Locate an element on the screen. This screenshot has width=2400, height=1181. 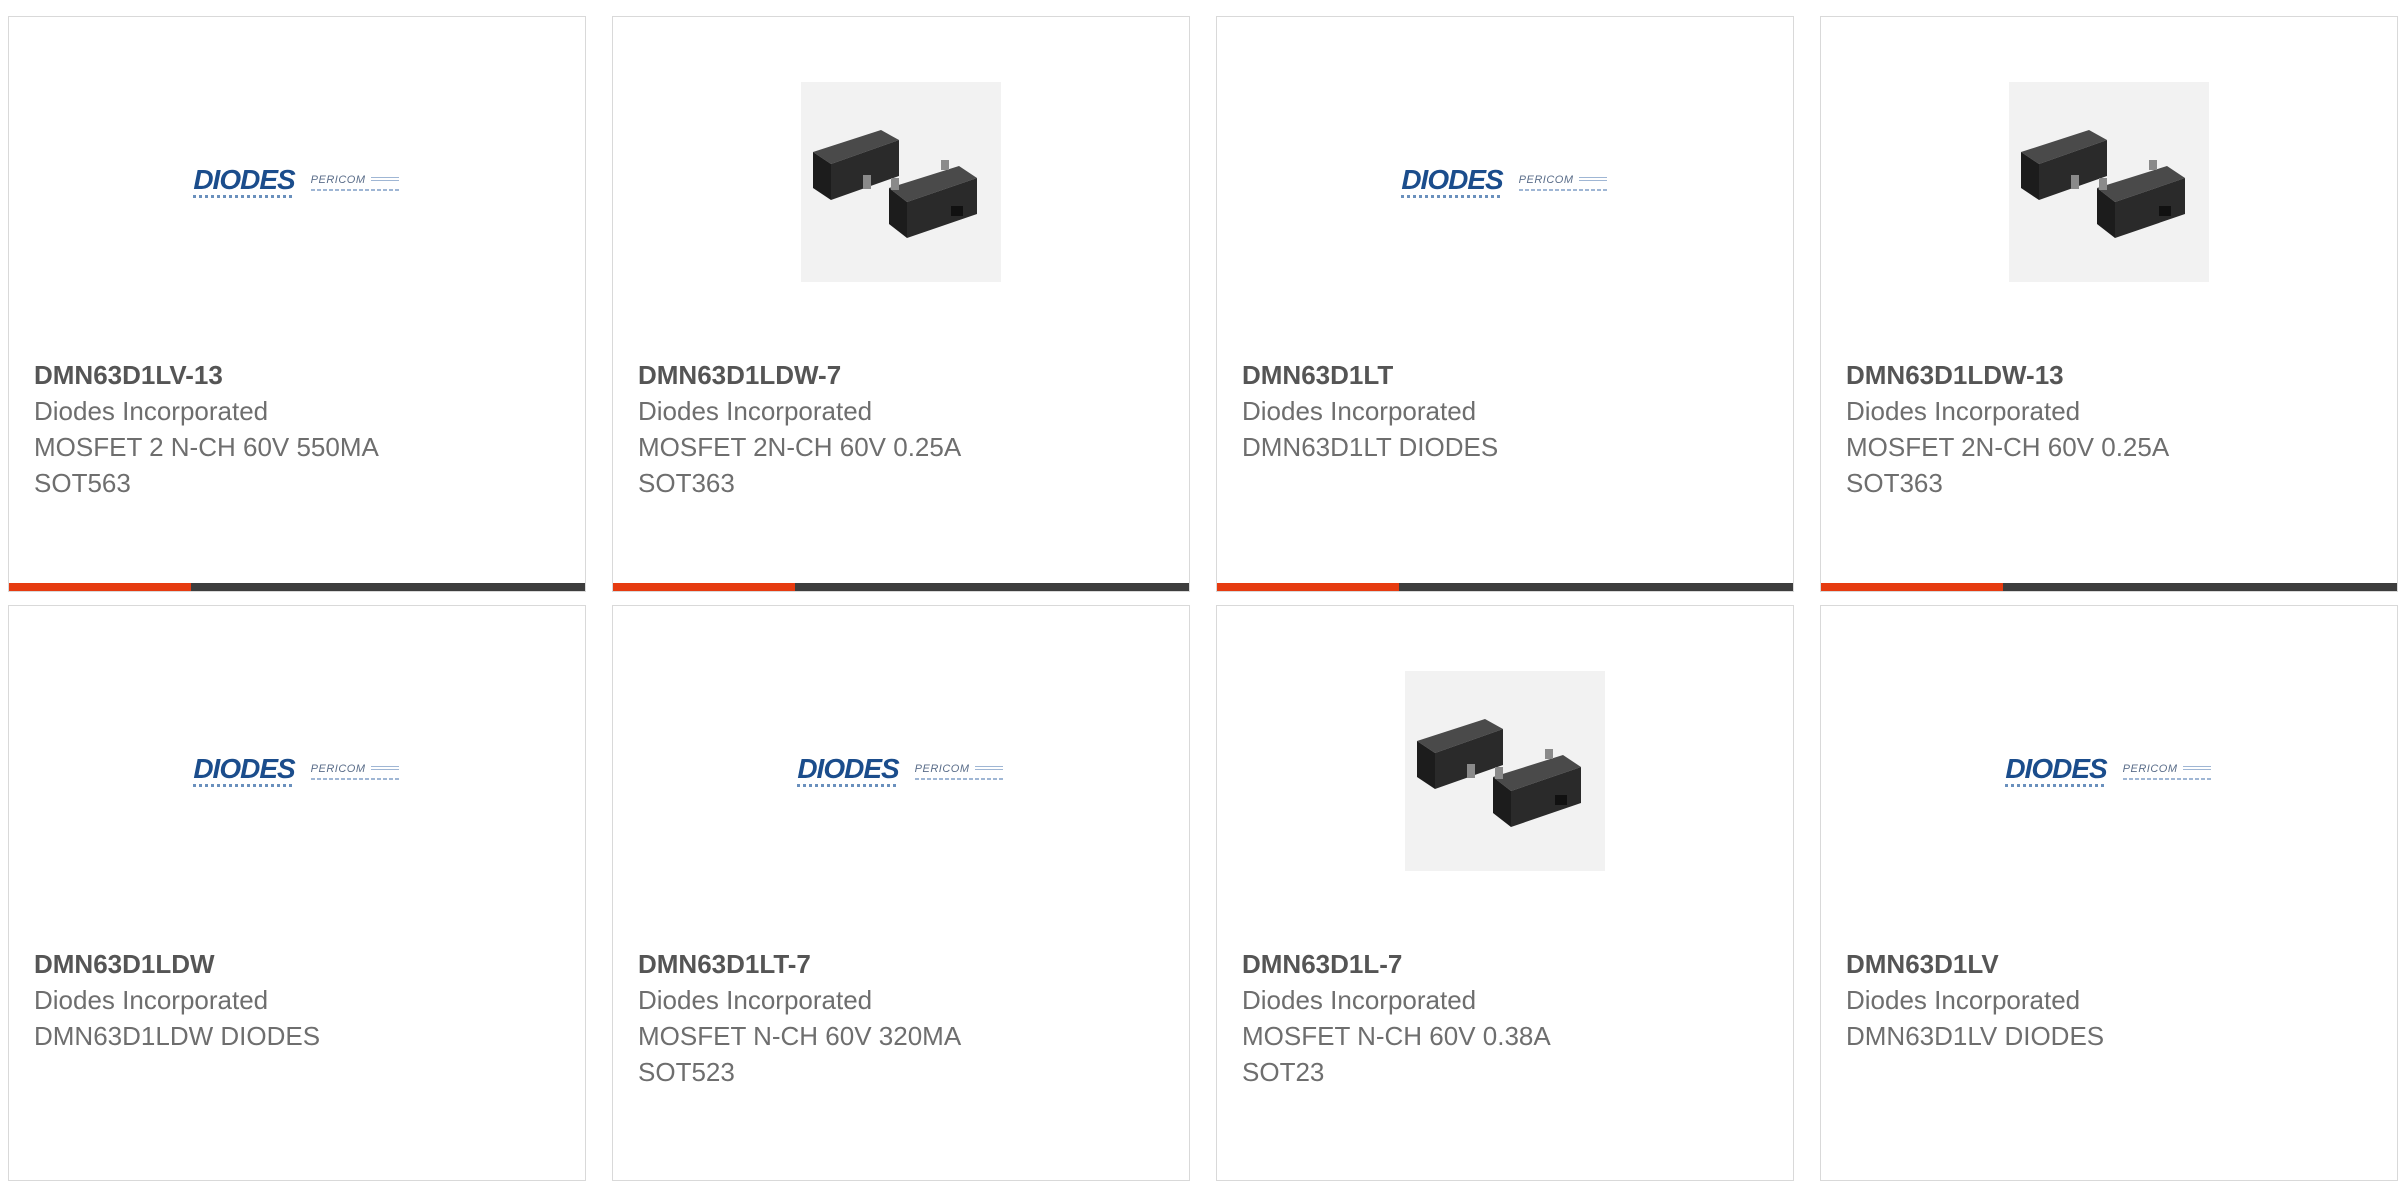
description-line: DMN63D1LV DIODES is located at coordinates (1975, 1036).